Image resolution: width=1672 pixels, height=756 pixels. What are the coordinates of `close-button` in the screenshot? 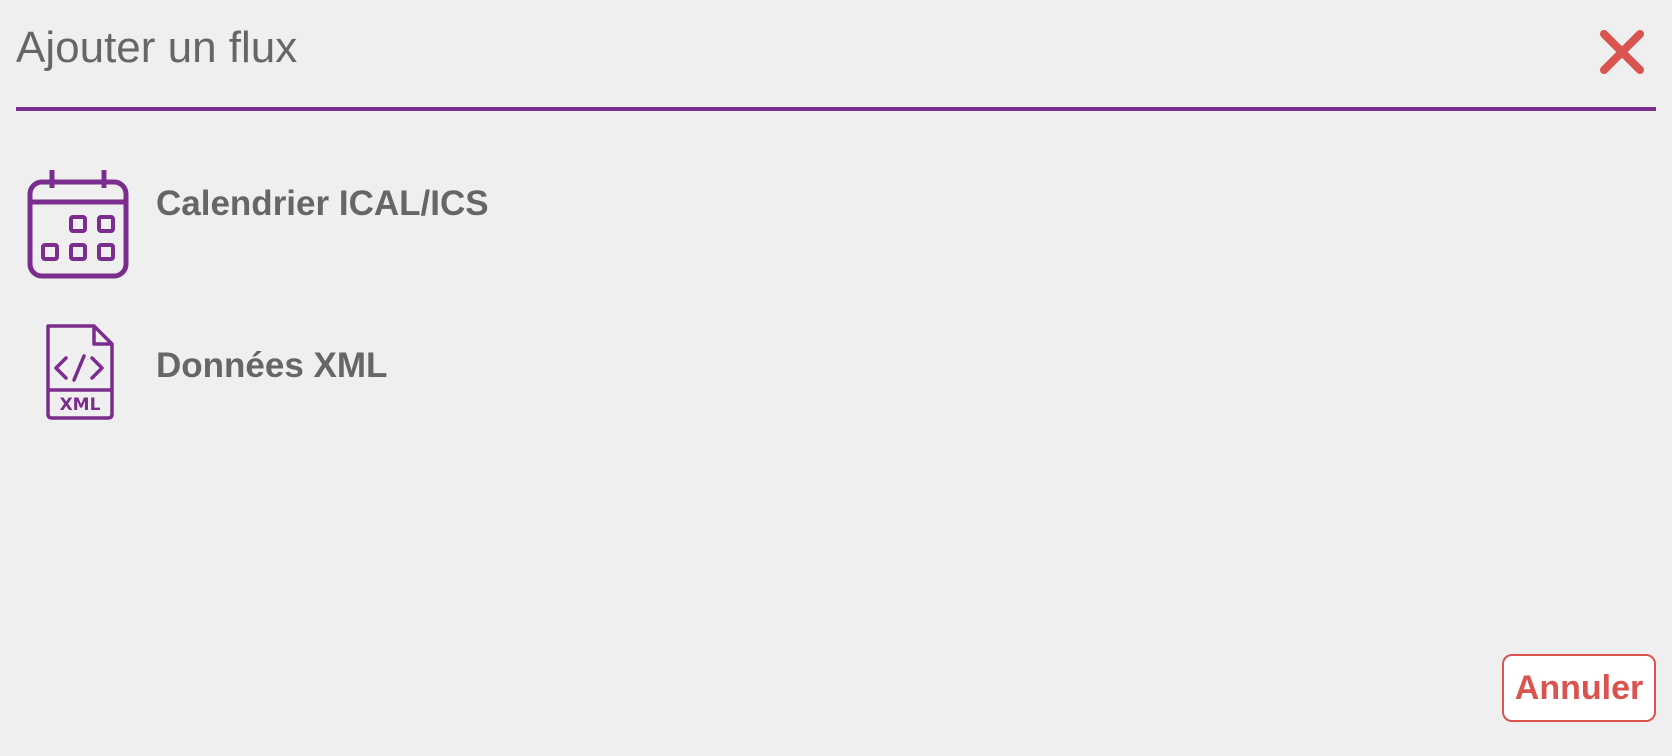 It's located at (1622, 52).